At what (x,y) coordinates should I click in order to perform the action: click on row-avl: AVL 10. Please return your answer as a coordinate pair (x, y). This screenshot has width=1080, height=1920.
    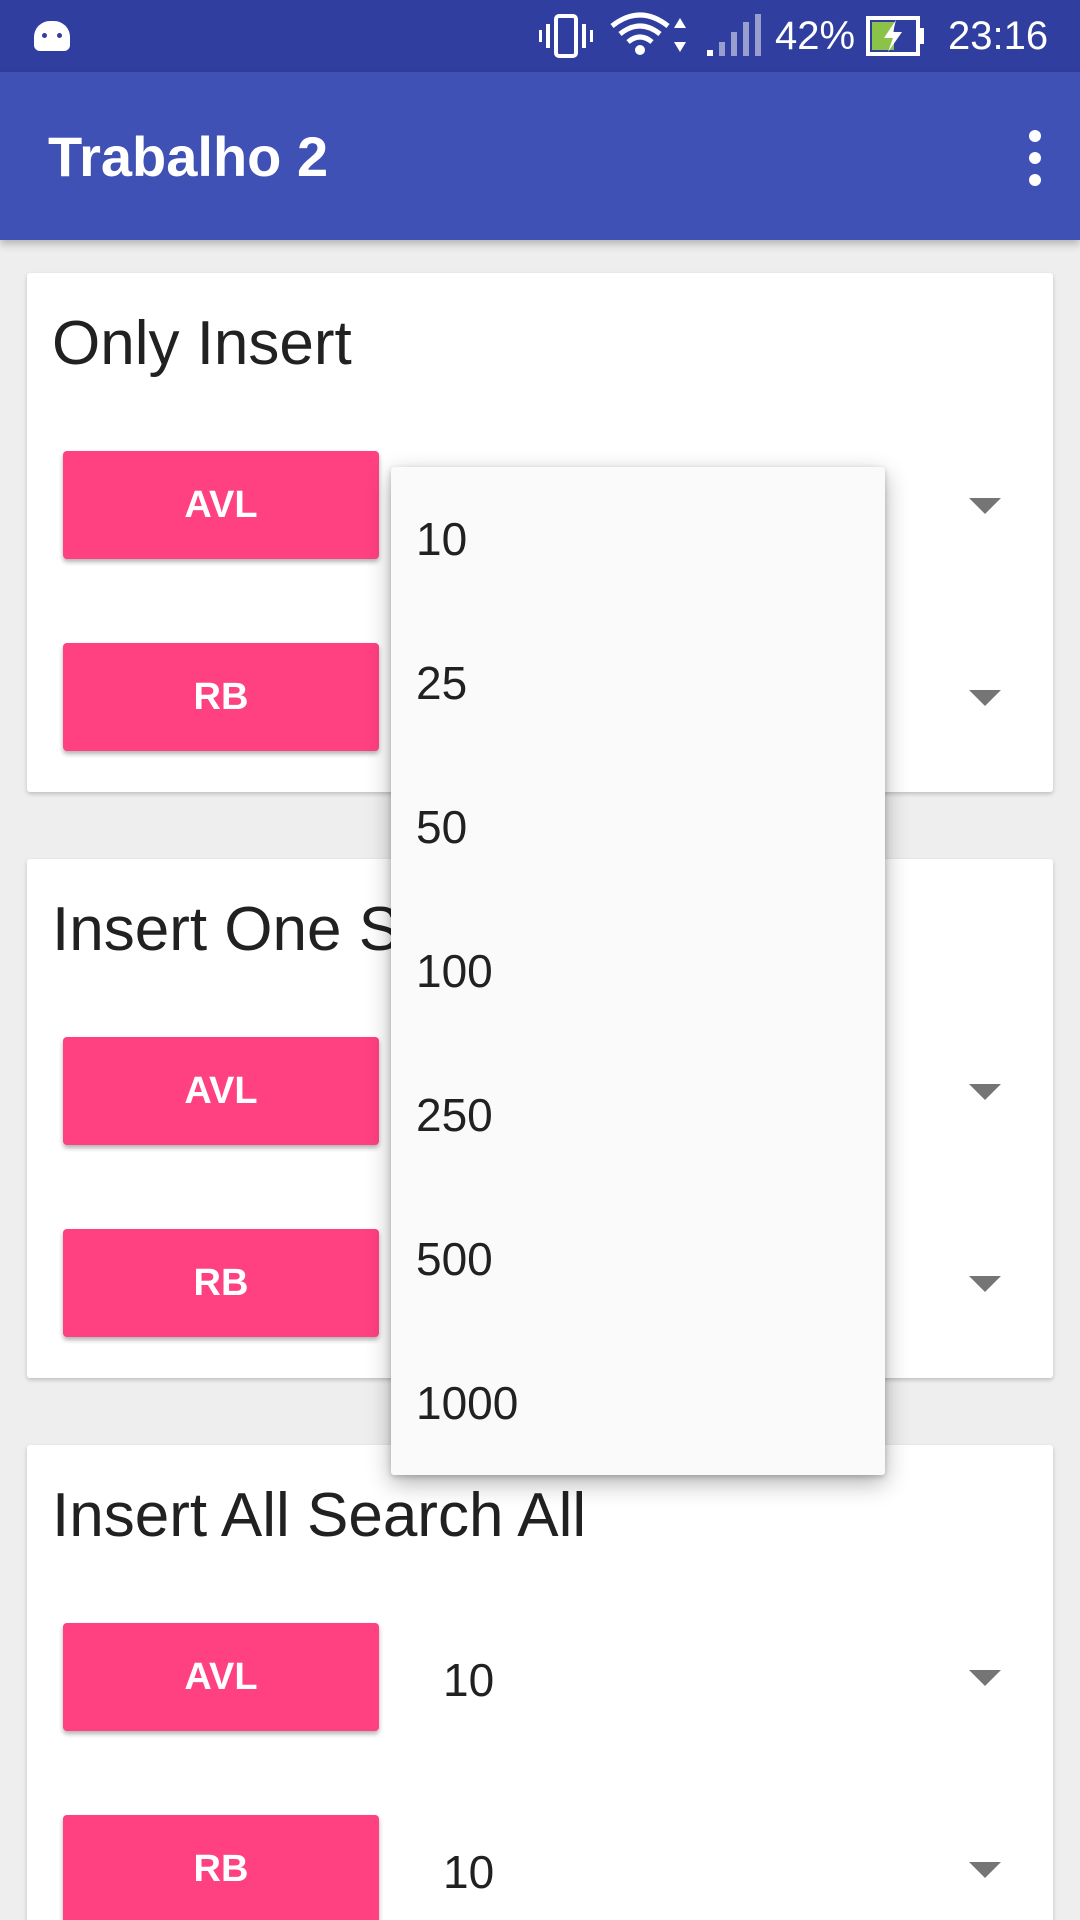
    Looking at the image, I should click on (540, 1677).